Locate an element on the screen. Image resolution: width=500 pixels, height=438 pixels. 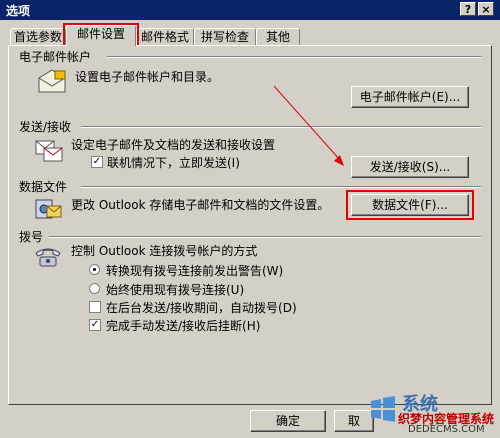
hang-up-label: 完成手动发送/接收后挂断(H) is located at coordinates (183, 326).